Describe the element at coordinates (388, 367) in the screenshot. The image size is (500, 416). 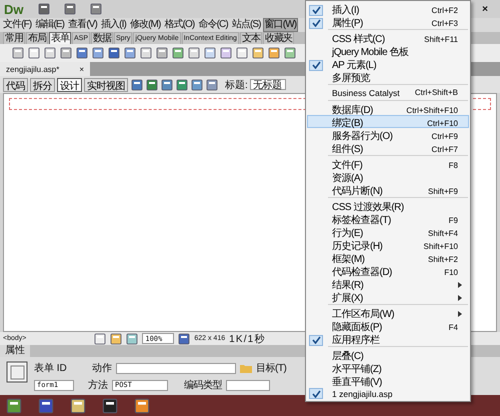
I see `menu-item: 水平平铺(Z)` at that location.